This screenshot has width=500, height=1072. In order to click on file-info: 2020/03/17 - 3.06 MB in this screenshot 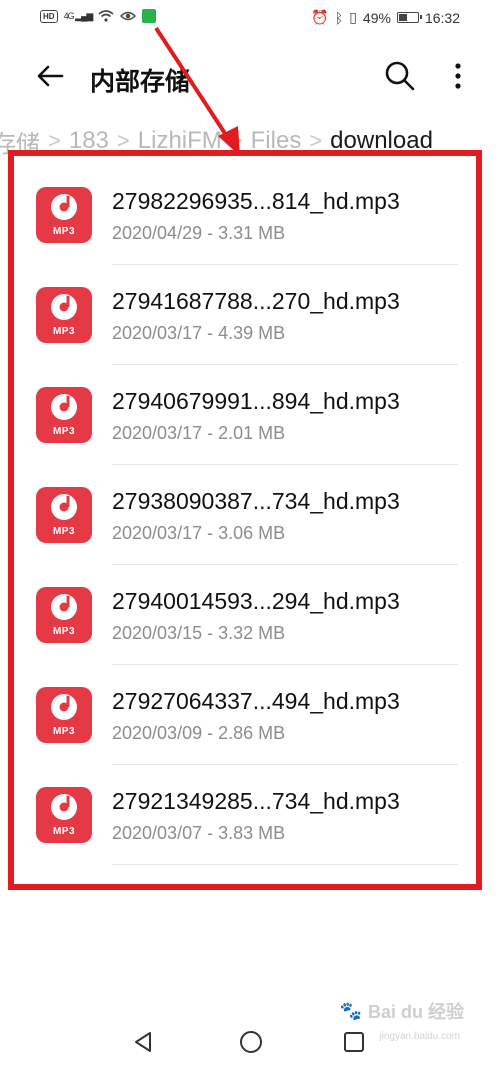, I will do `click(199, 532)`.